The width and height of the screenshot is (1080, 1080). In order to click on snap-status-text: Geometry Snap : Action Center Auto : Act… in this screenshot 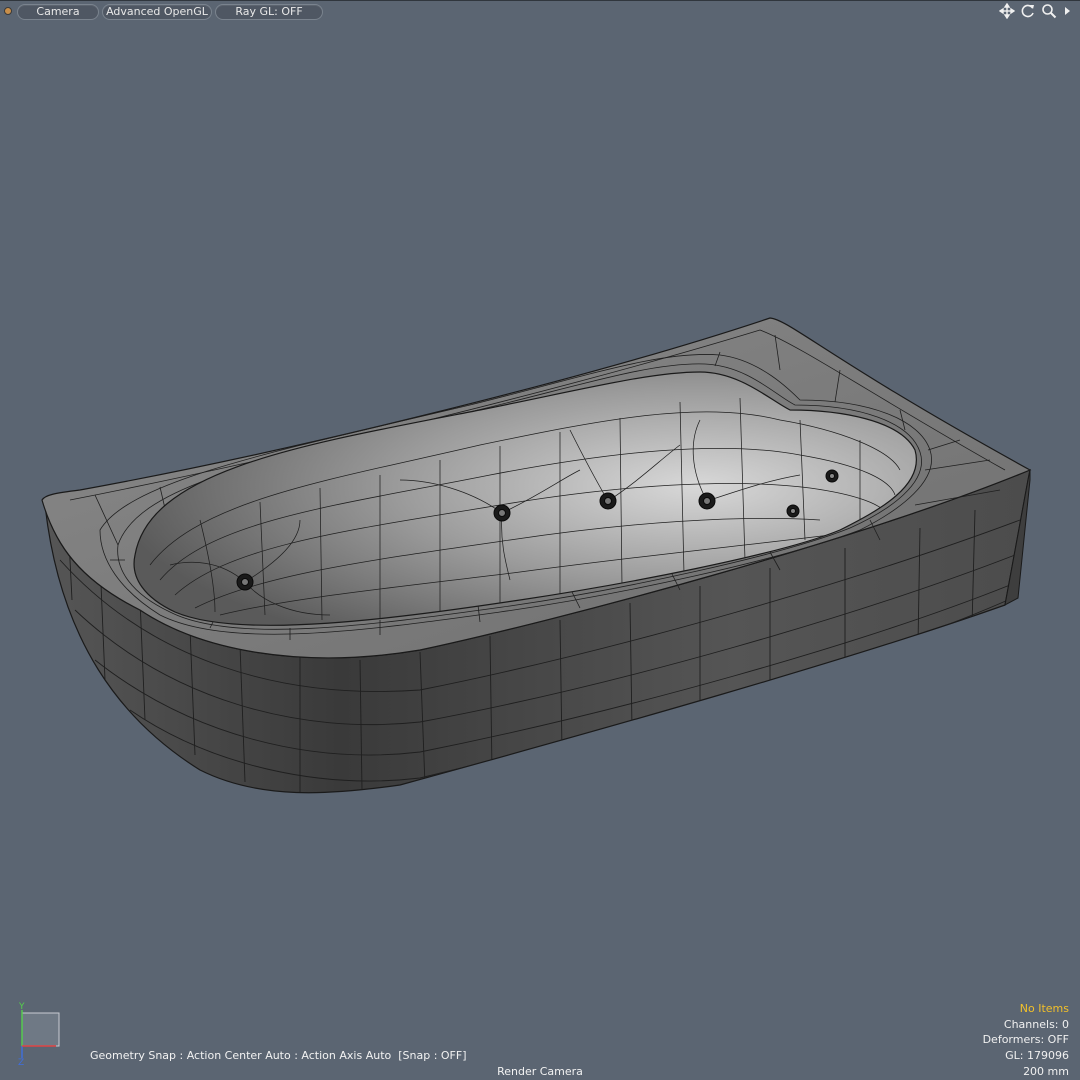, I will do `click(278, 1055)`.